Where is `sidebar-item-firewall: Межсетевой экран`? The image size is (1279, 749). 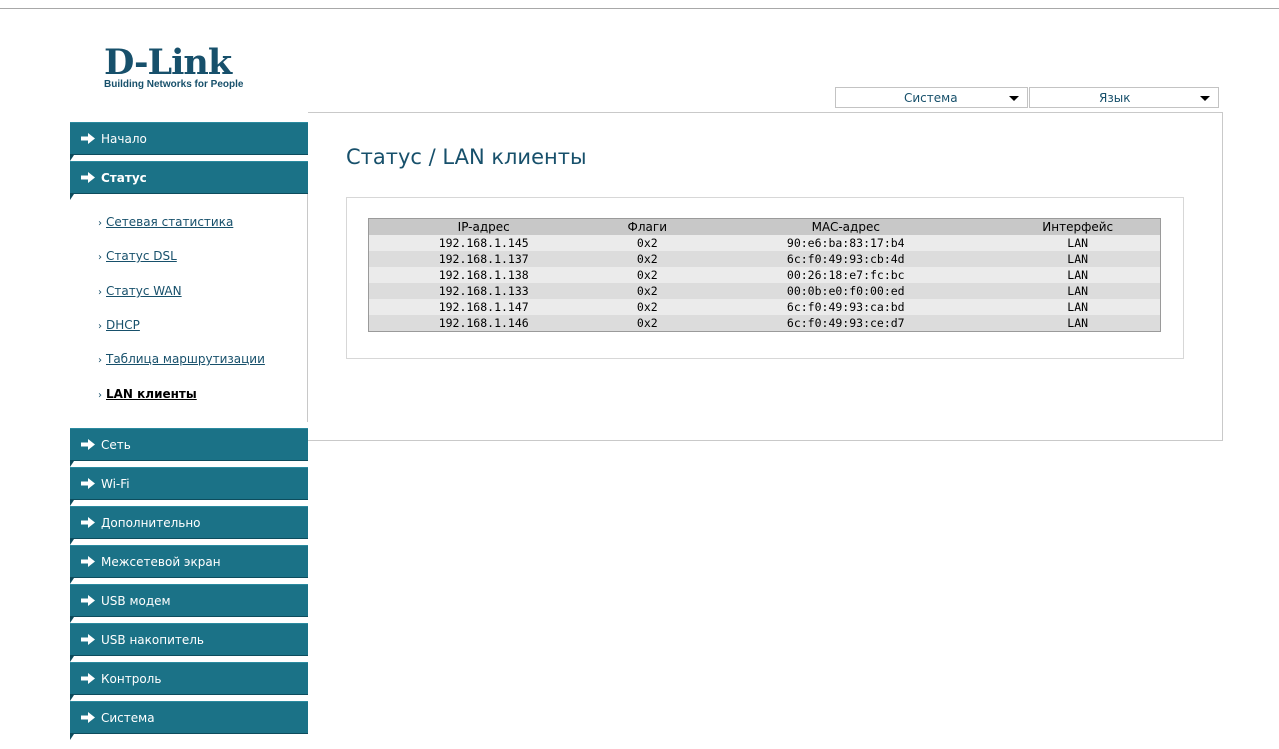 sidebar-item-firewall: Межсетевой экран is located at coordinates (189, 564).